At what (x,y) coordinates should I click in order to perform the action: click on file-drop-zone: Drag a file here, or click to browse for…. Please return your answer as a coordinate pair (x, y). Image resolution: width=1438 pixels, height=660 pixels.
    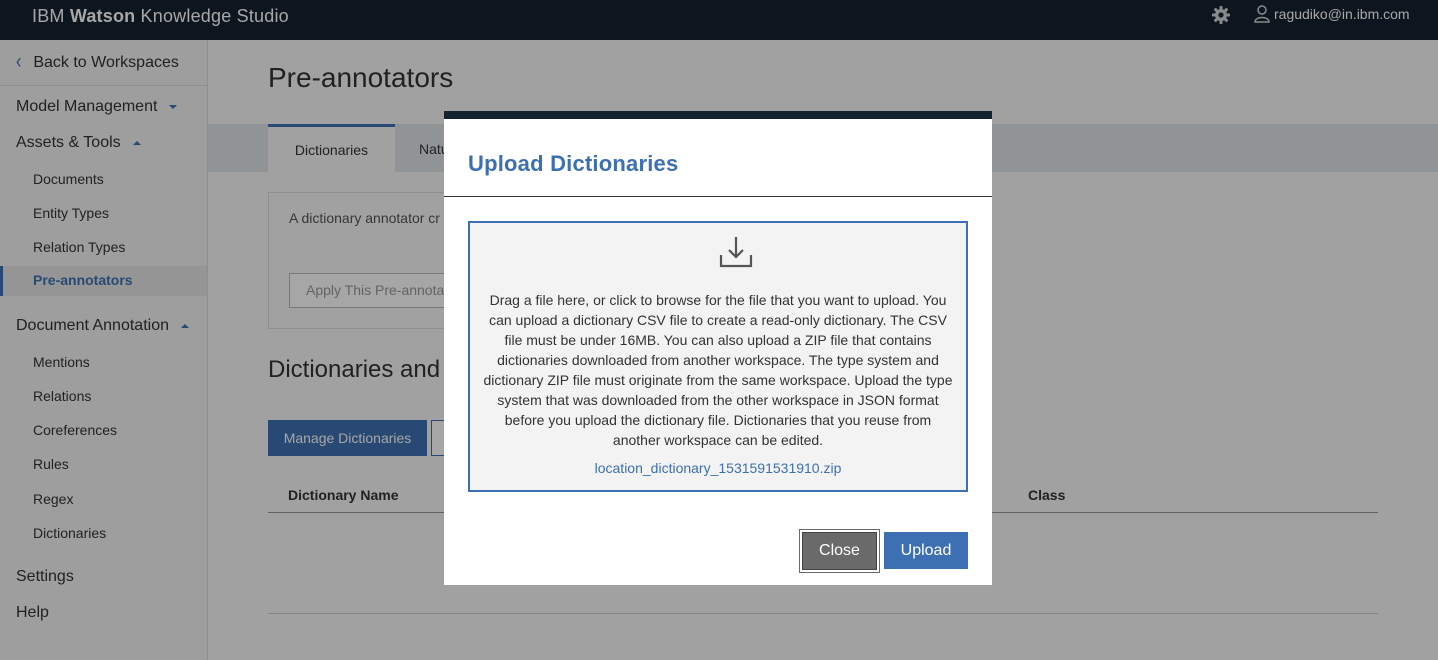
    Looking at the image, I should click on (718, 356).